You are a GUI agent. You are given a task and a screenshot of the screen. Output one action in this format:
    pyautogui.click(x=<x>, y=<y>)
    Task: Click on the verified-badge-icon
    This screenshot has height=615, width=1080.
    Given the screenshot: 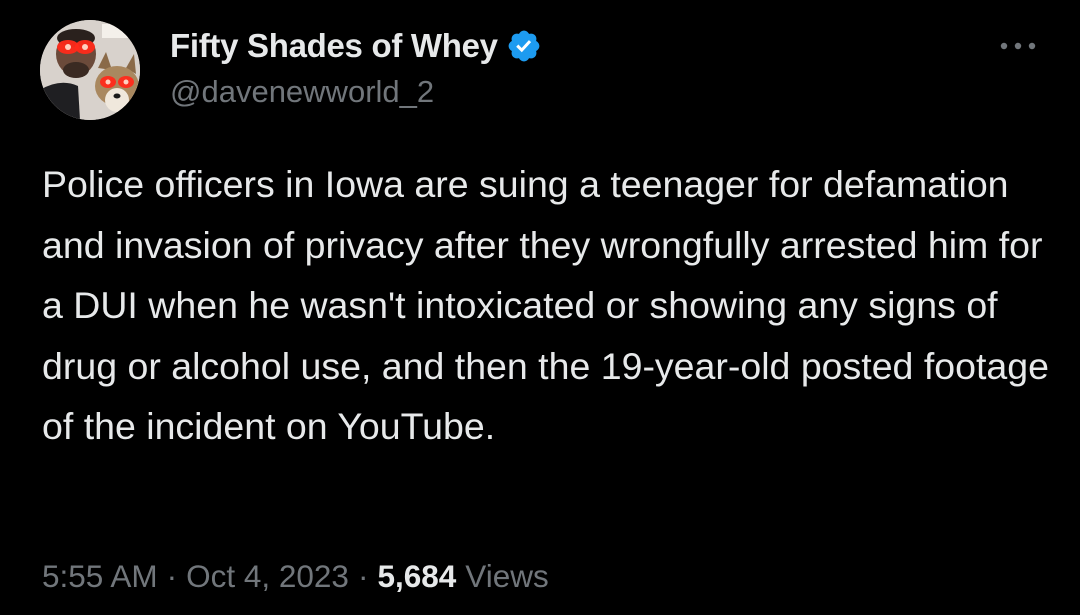 What is the action you would take?
    pyautogui.click(x=524, y=46)
    